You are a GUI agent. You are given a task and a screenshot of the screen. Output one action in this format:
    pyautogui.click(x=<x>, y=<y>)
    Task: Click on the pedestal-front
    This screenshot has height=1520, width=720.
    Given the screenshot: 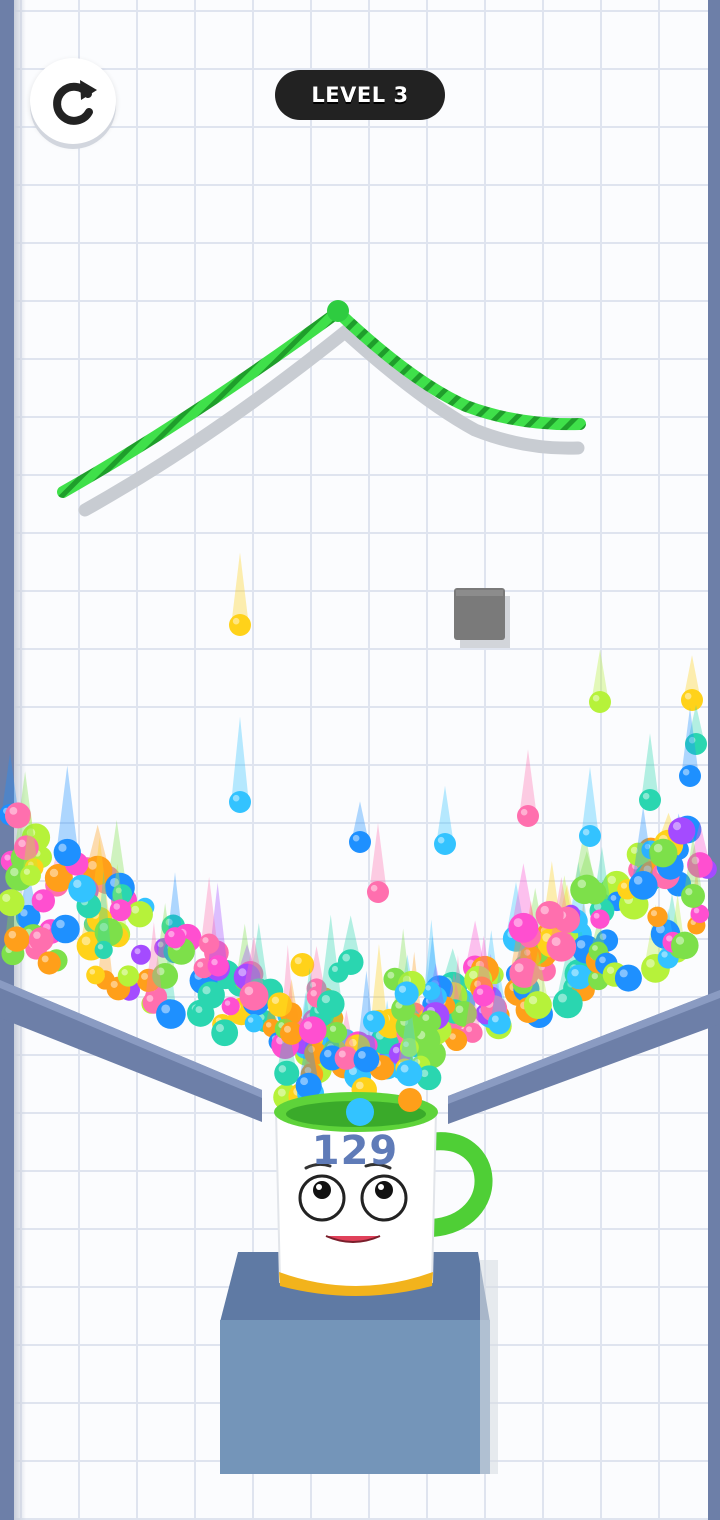 What is the action you would take?
    pyautogui.click(x=355, y=1397)
    